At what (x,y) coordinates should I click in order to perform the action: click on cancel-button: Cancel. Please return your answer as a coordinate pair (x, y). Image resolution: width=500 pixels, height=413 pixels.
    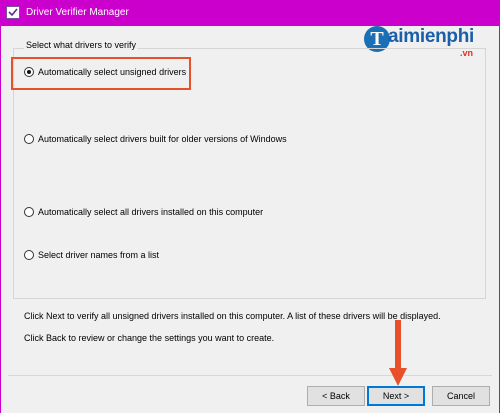
    Looking at the image, I should click on (461, 396).